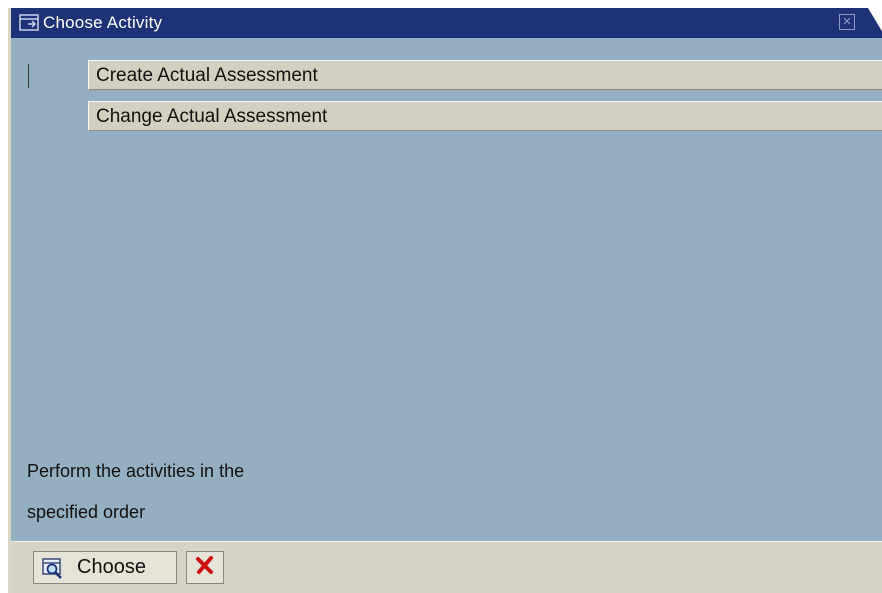  What do you see at coordinates (86, 512) in the screenshot?
I see `hint-text-line-2: specified order` at bounding box center [86, 512].